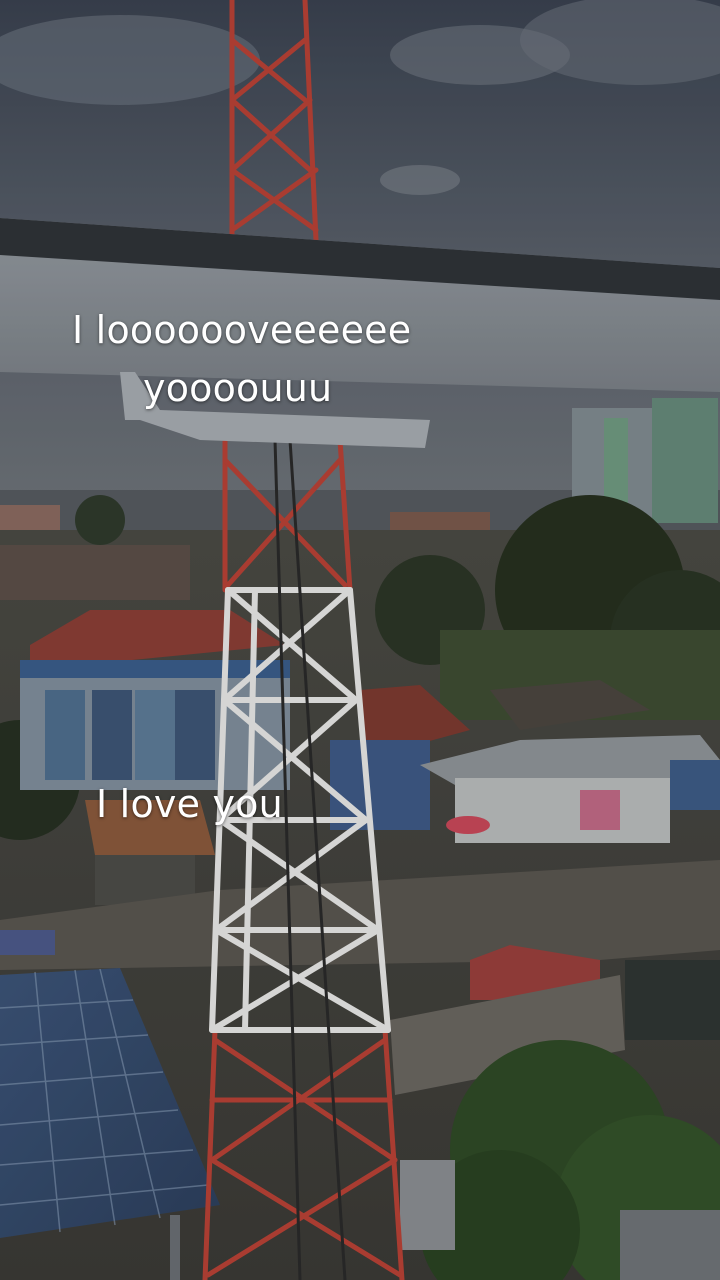 Image resolution: width=720 pixels, height=1280 pixels. I want to click on caption-line-2: yoooouuu, so click(238, 388).